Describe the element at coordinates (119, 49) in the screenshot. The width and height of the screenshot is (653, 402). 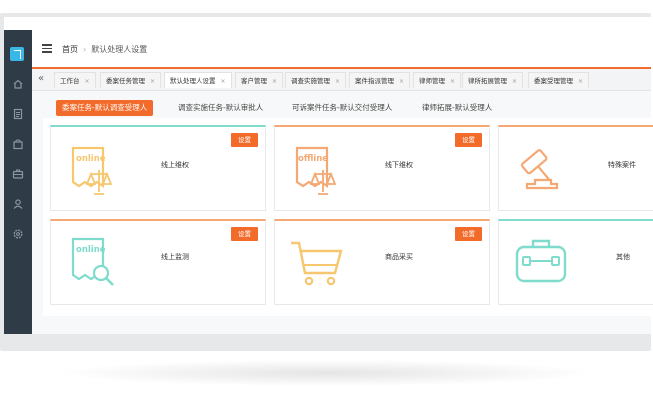
I see `breadcrumb-current: 默认处理人设置` at that location.